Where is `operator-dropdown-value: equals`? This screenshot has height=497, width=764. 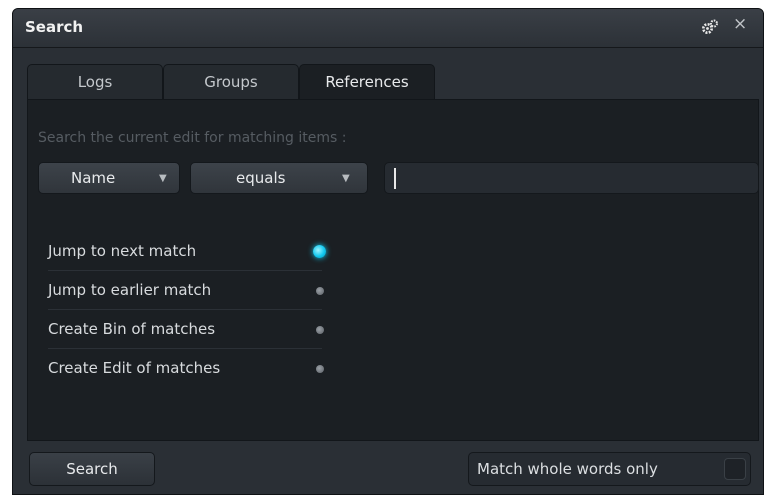 operator-dropdown-value: equals is located at coordinates (261, 178).